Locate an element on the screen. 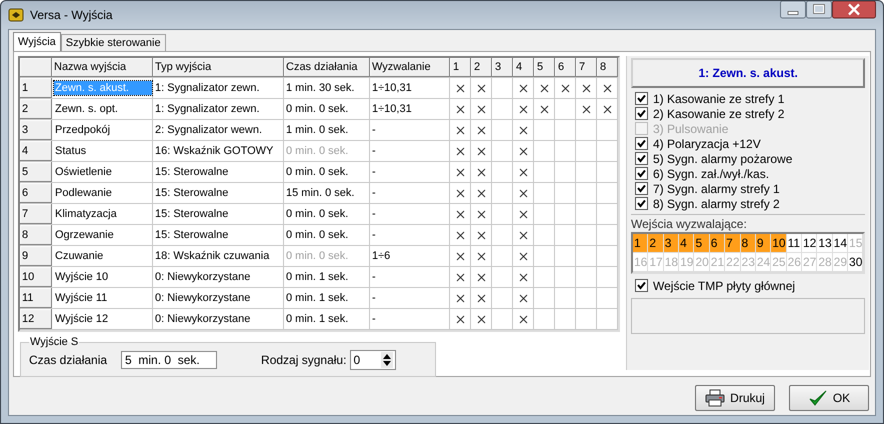  row-number: 4 is located at coordinates (36, 151).